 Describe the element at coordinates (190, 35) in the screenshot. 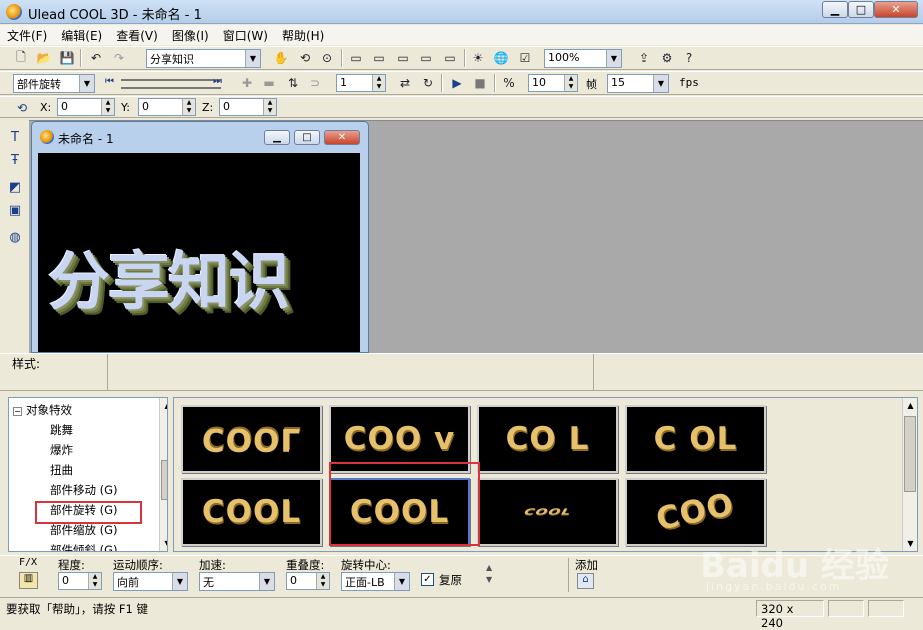

I see `menu-image: 图像(I)` at that location.